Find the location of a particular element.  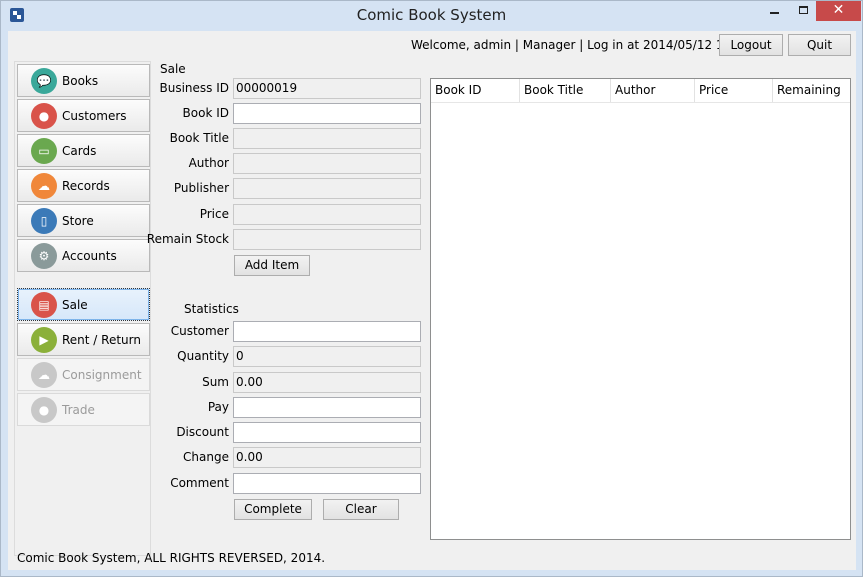

column-header-book-title: Book Title is located at coordinates (565, 90).